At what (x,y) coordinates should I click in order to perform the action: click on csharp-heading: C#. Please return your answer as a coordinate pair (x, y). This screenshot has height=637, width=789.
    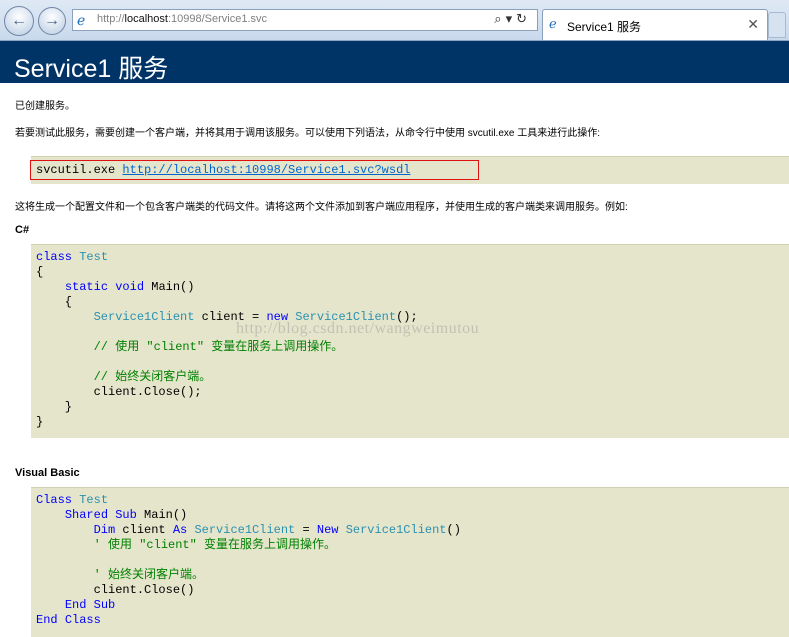
    Looking at the image, I should click on (22, 230).